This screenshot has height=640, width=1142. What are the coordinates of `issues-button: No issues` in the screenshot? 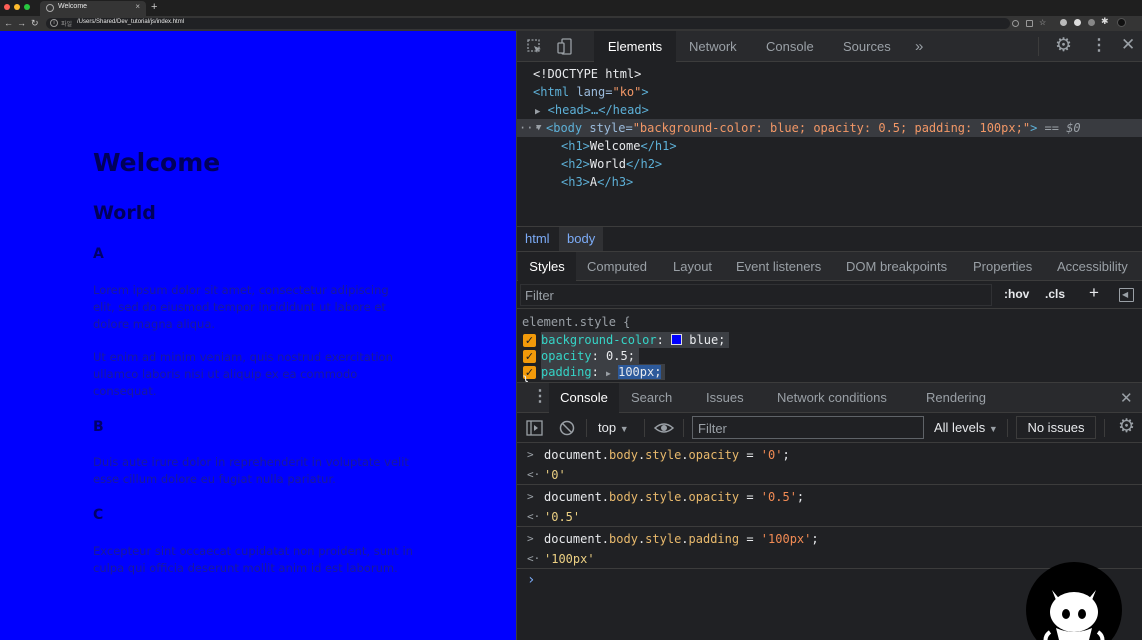 It's located at (1056, 427).